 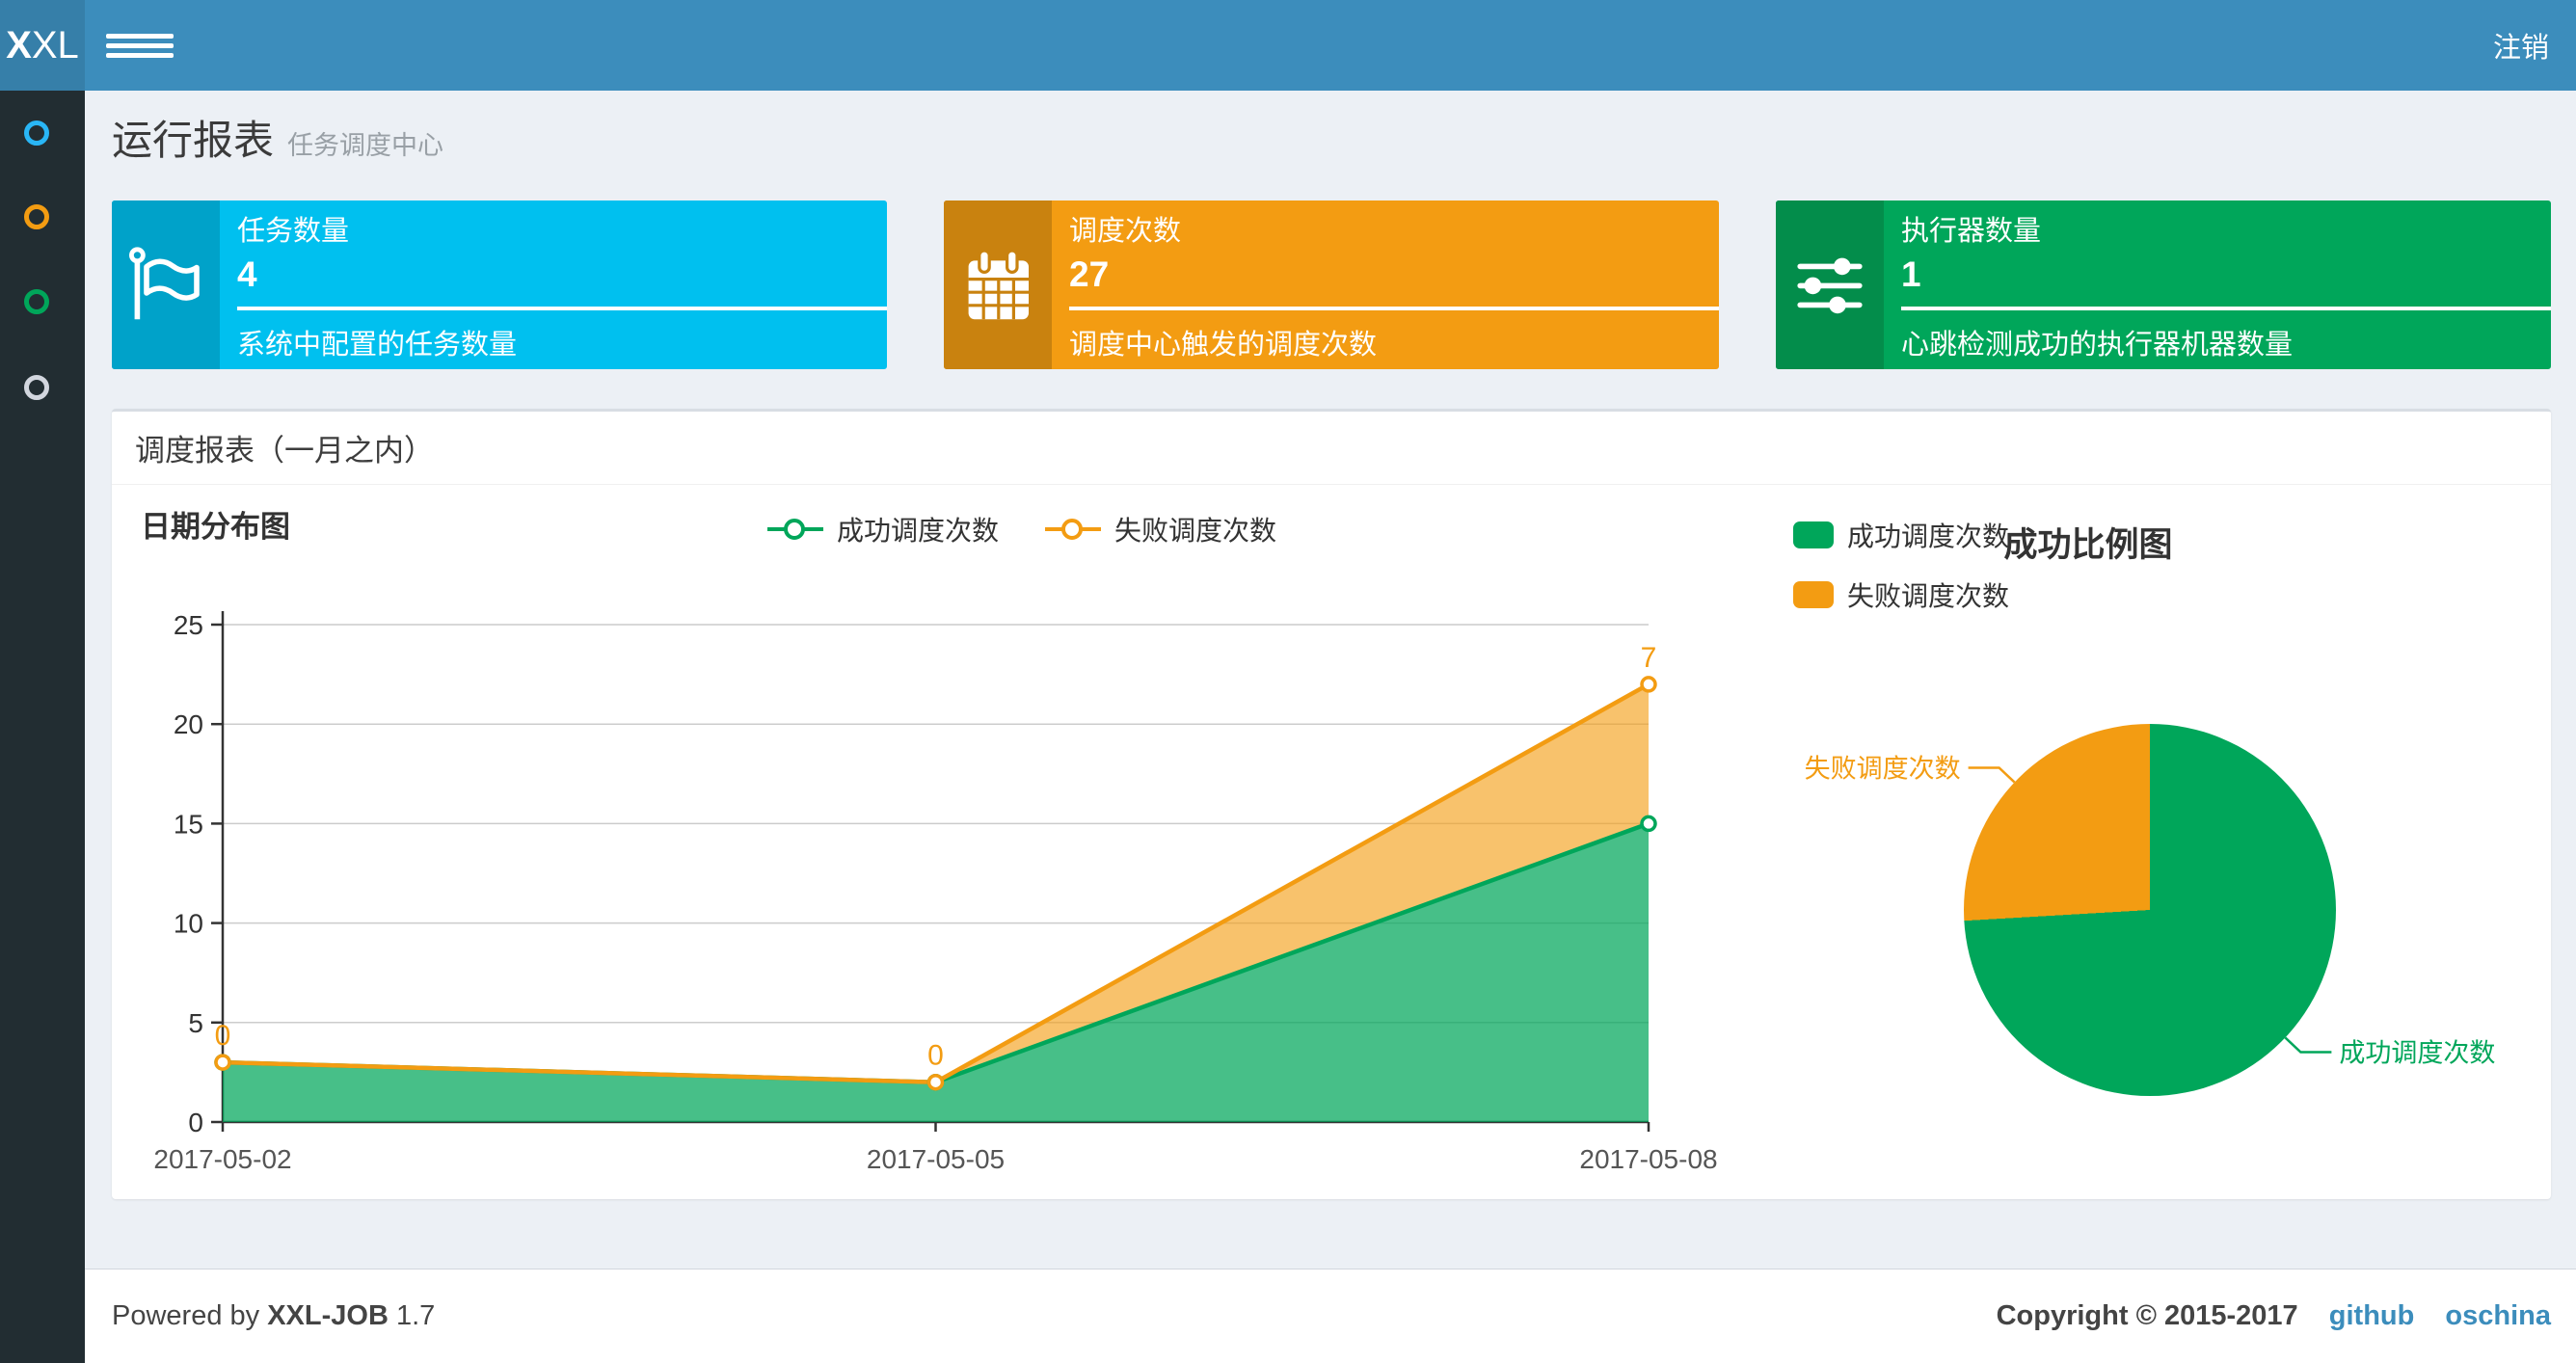 I want to click on product-version: 1.7, so click(x=416, y=1315).